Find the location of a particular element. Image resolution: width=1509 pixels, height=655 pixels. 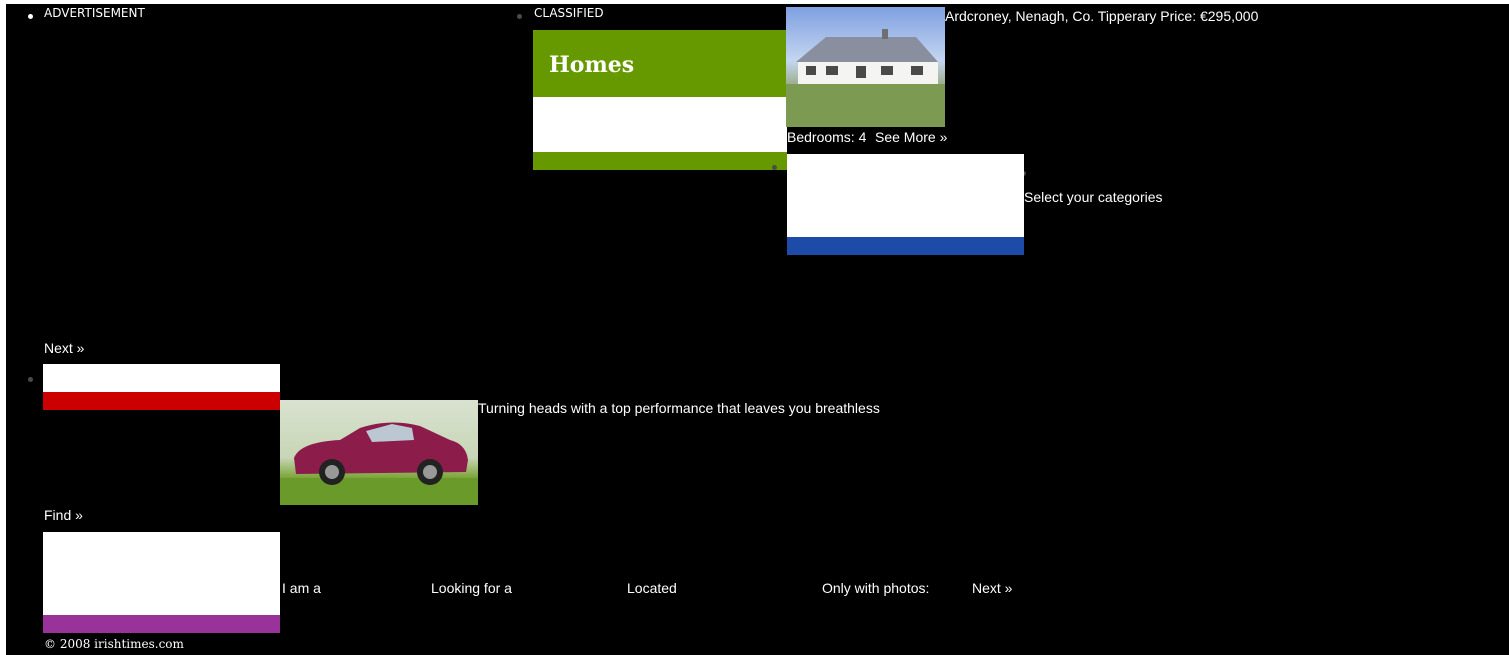

classified-label: CLASSIFIED is located at coordinates (569, 13).